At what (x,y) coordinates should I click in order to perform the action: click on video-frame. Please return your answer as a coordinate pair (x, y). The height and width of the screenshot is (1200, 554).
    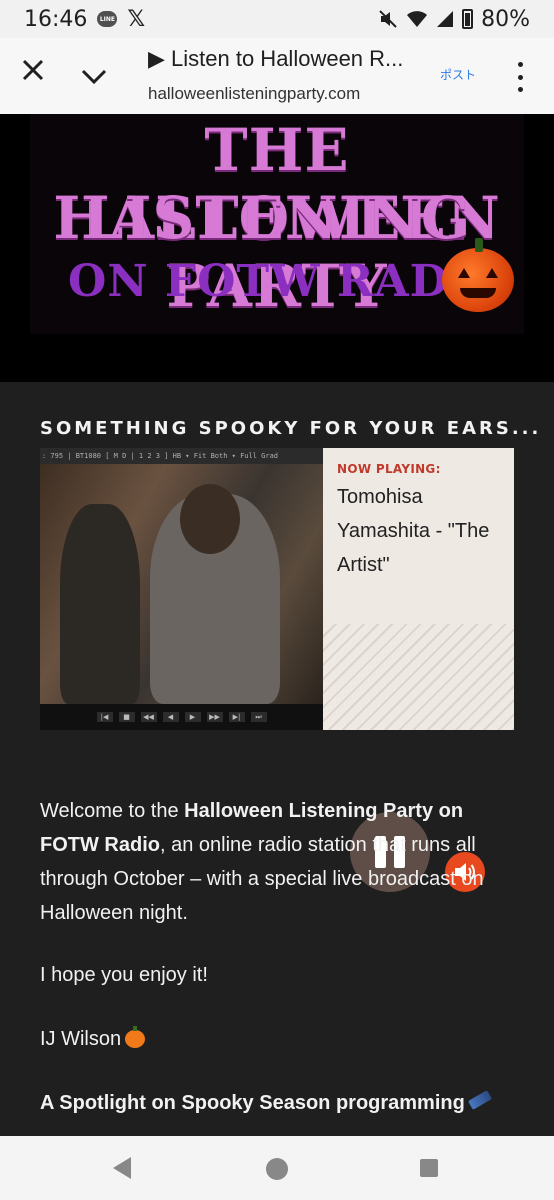
    Looking at the image, I should click on (181, 584).